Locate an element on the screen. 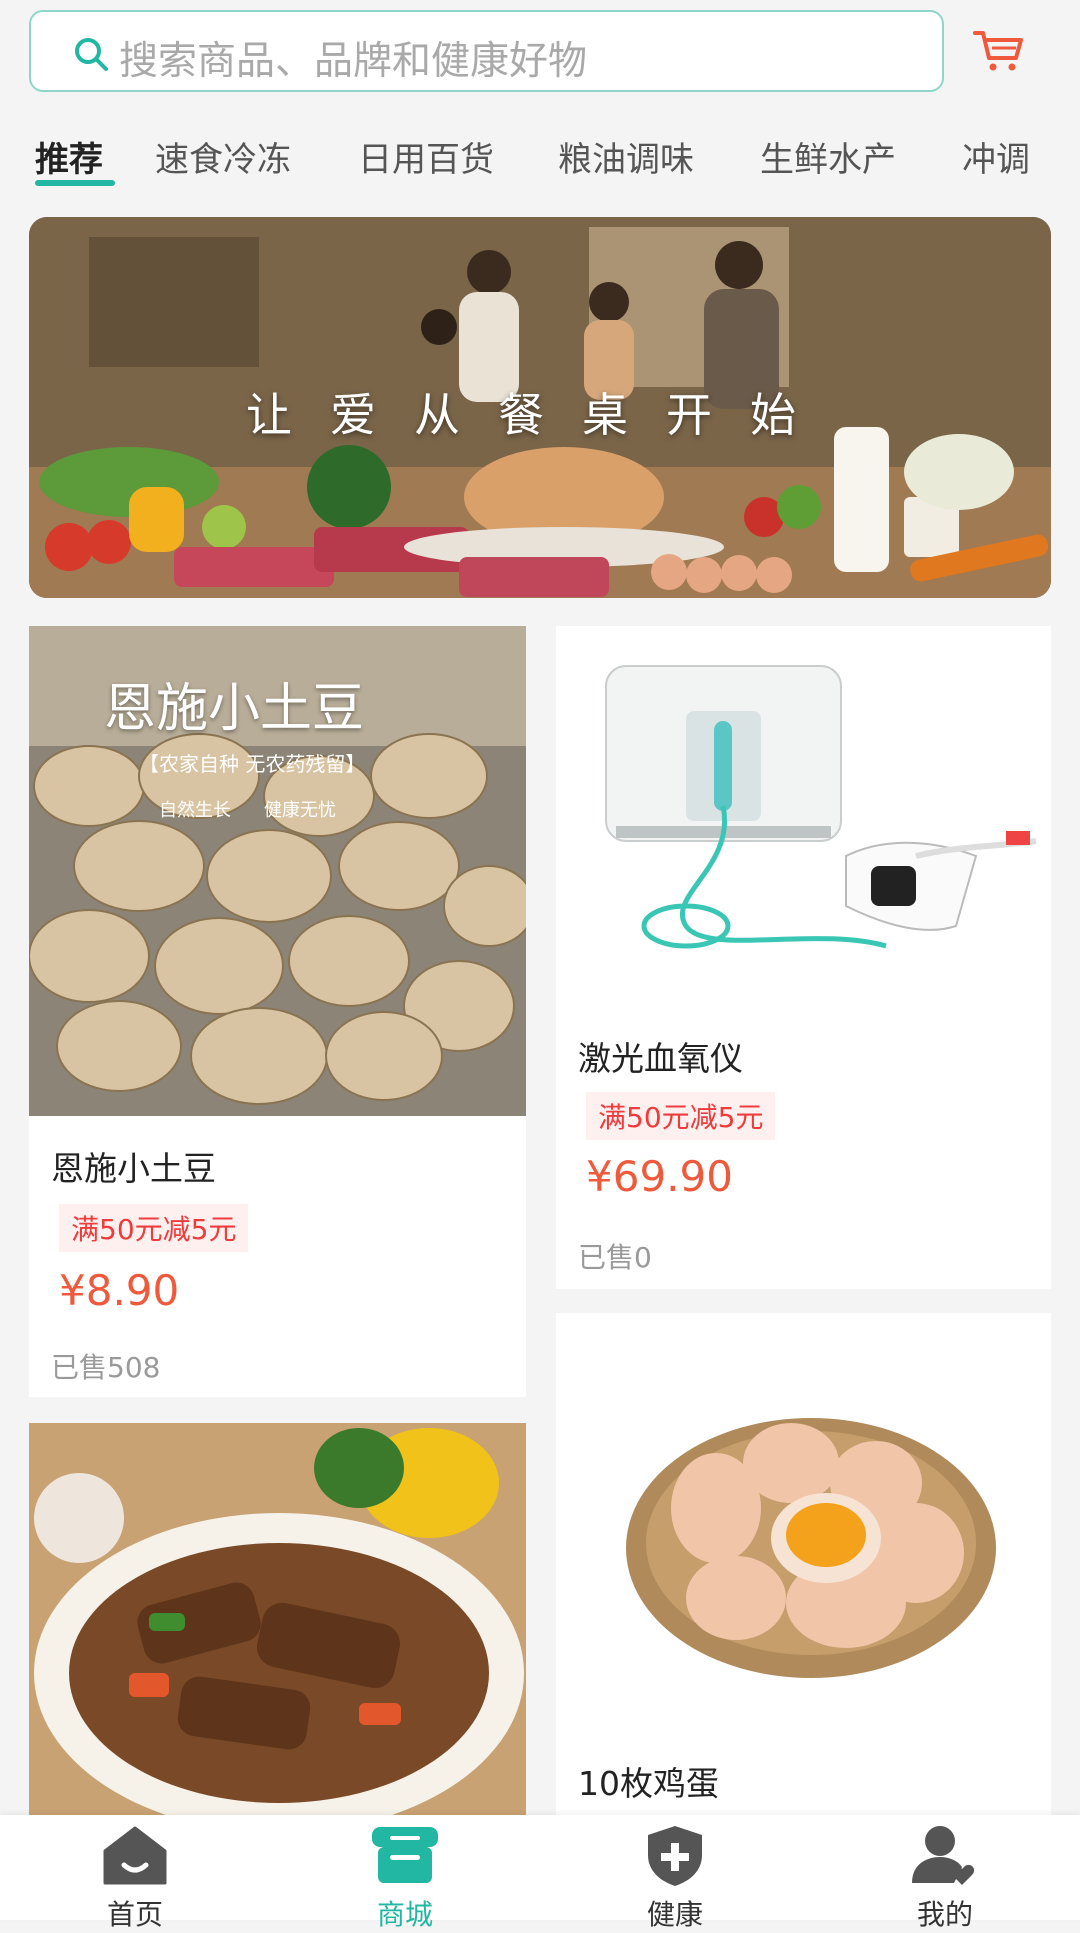 Image resolution: width=1080 pixels, height=1933 pixels. nav-health: 健康 is located at coordinates (675, 1873).